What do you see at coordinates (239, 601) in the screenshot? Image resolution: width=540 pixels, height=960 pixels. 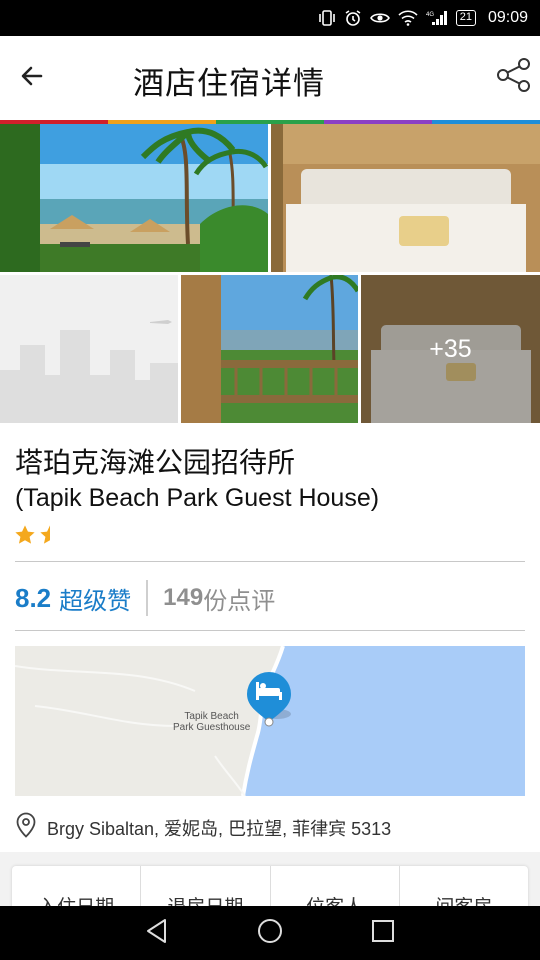 I see `review-count-label: 份点评` at bounding box center [239, 601].